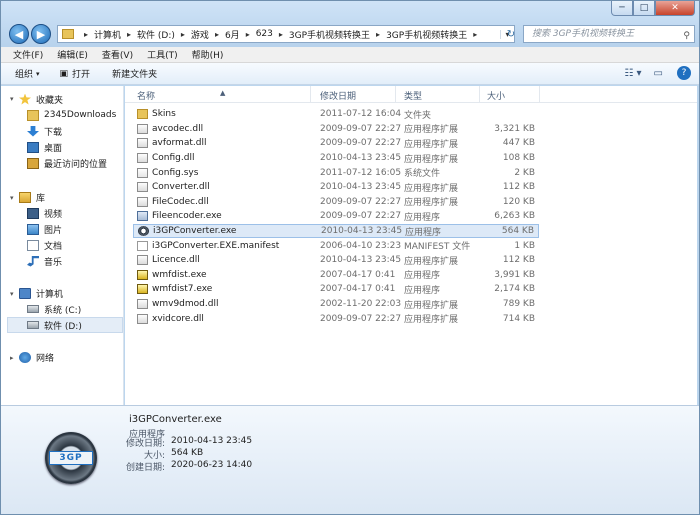  I want to click on back-button: ◀, so click(19, 34).